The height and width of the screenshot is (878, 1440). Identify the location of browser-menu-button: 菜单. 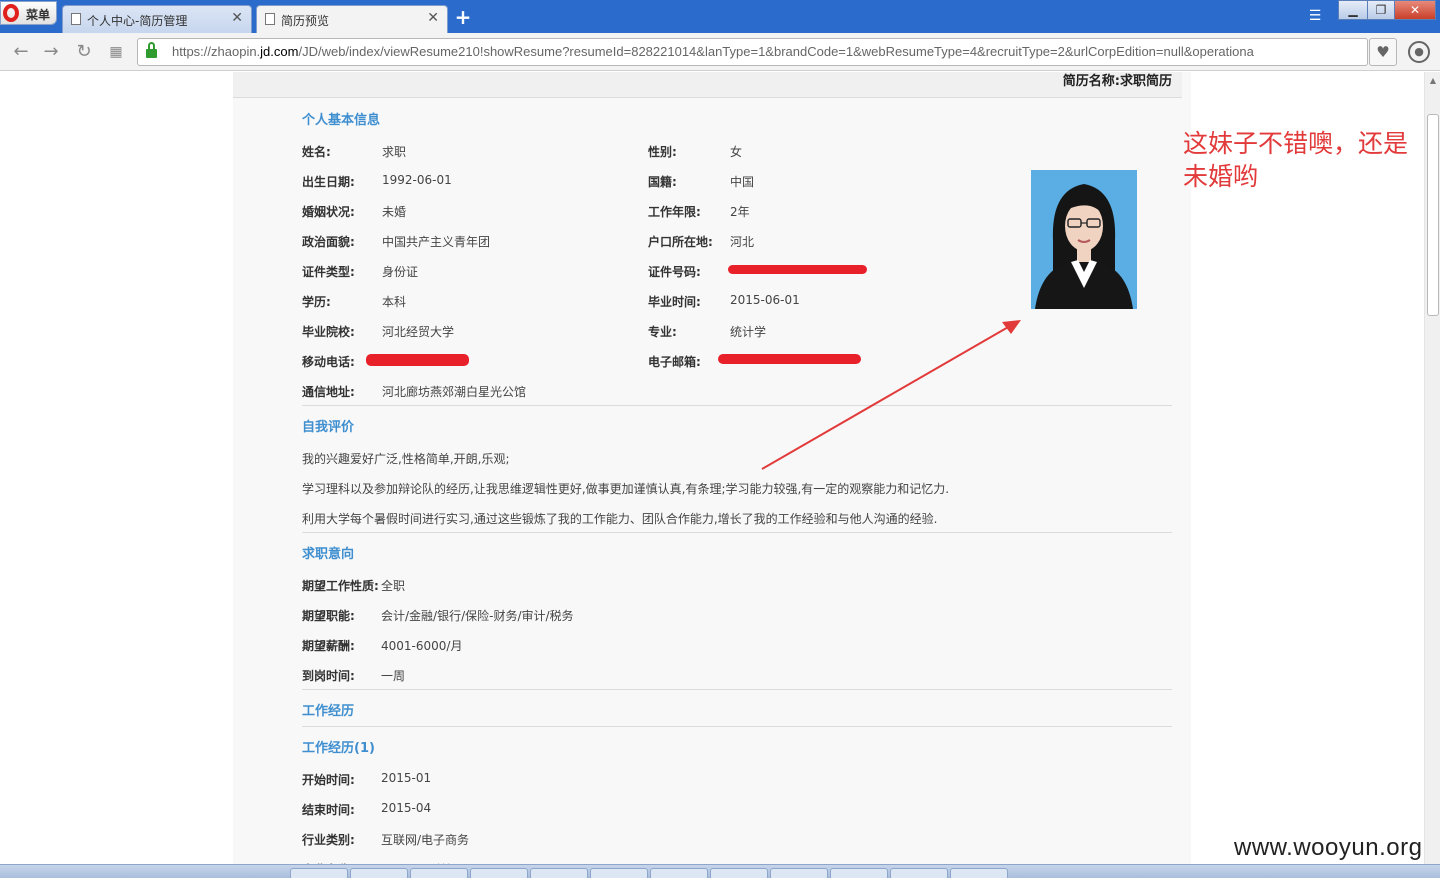
(28, 13).